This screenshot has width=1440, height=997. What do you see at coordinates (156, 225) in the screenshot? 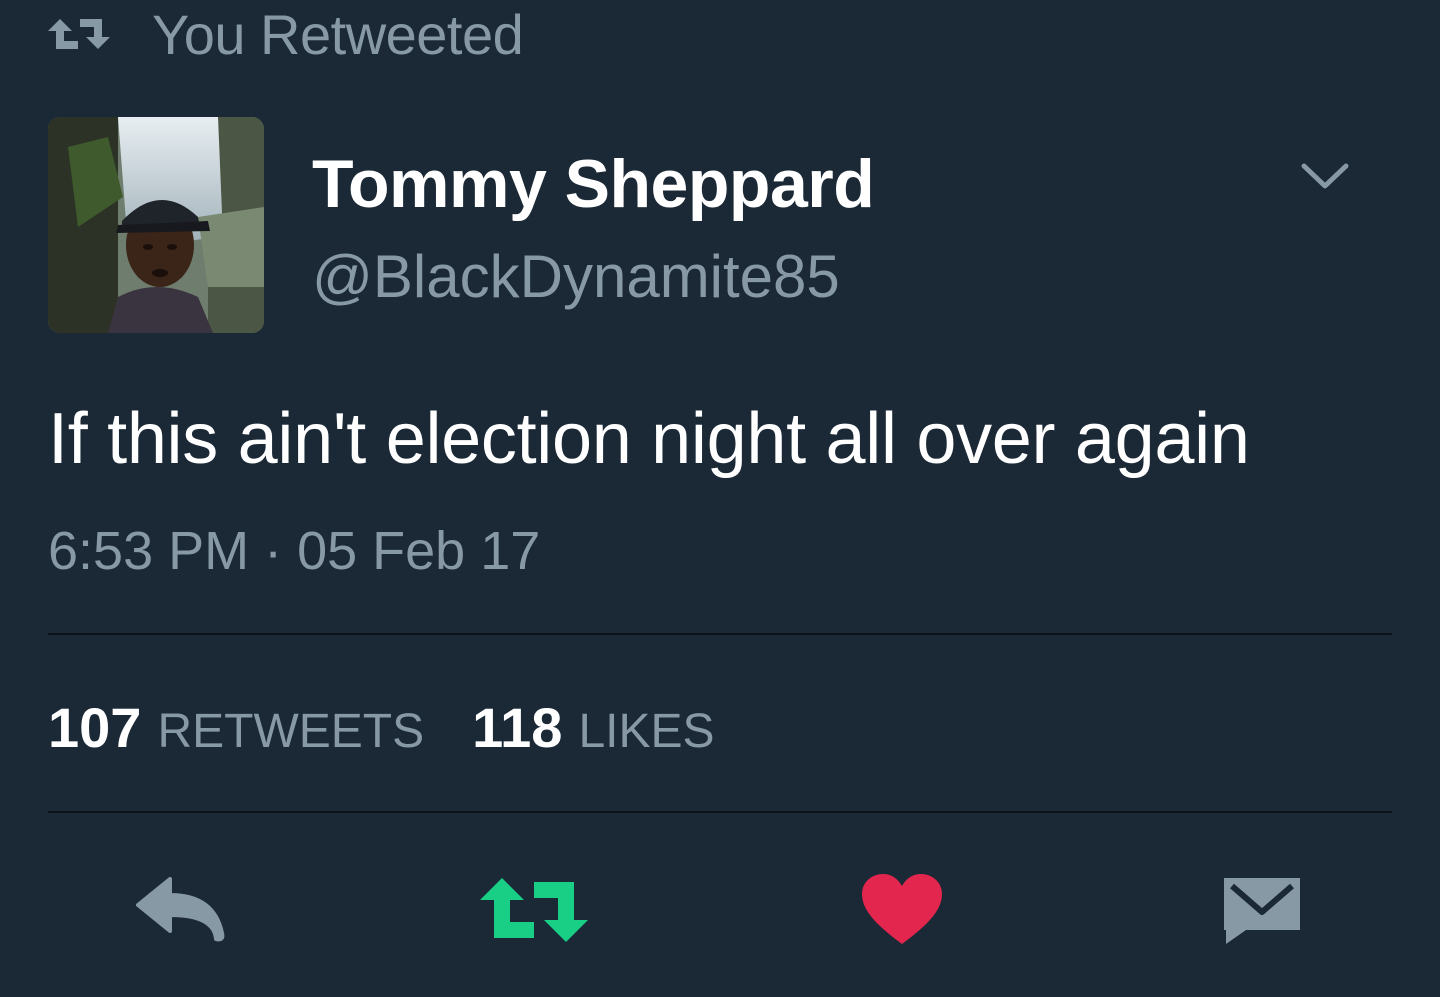
I see `avatar` at bounding box center [156, 225].